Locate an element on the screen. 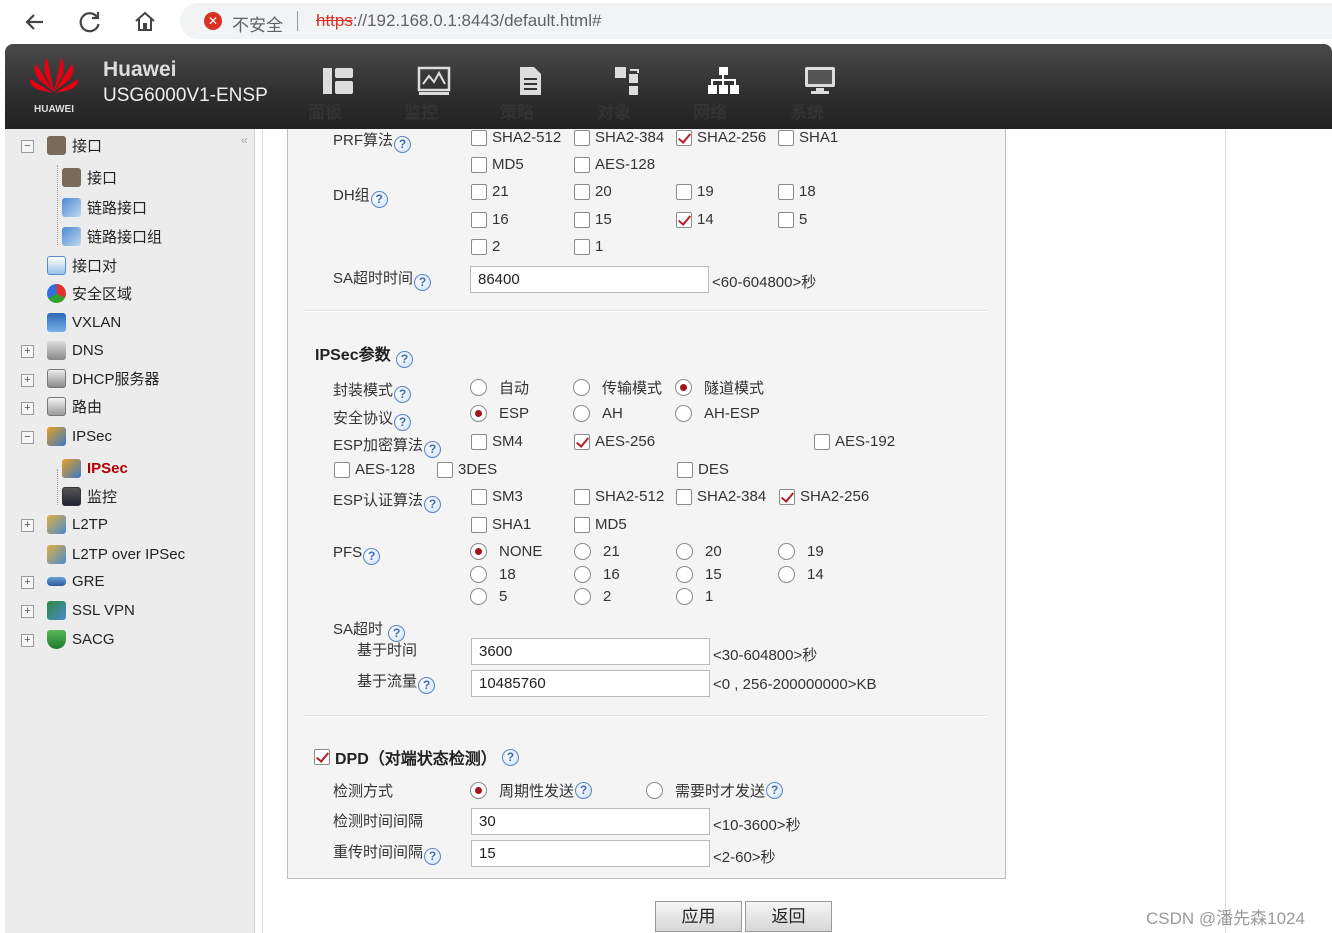  sidebar-item-dns: DNS is located at coordinates (75, 350).